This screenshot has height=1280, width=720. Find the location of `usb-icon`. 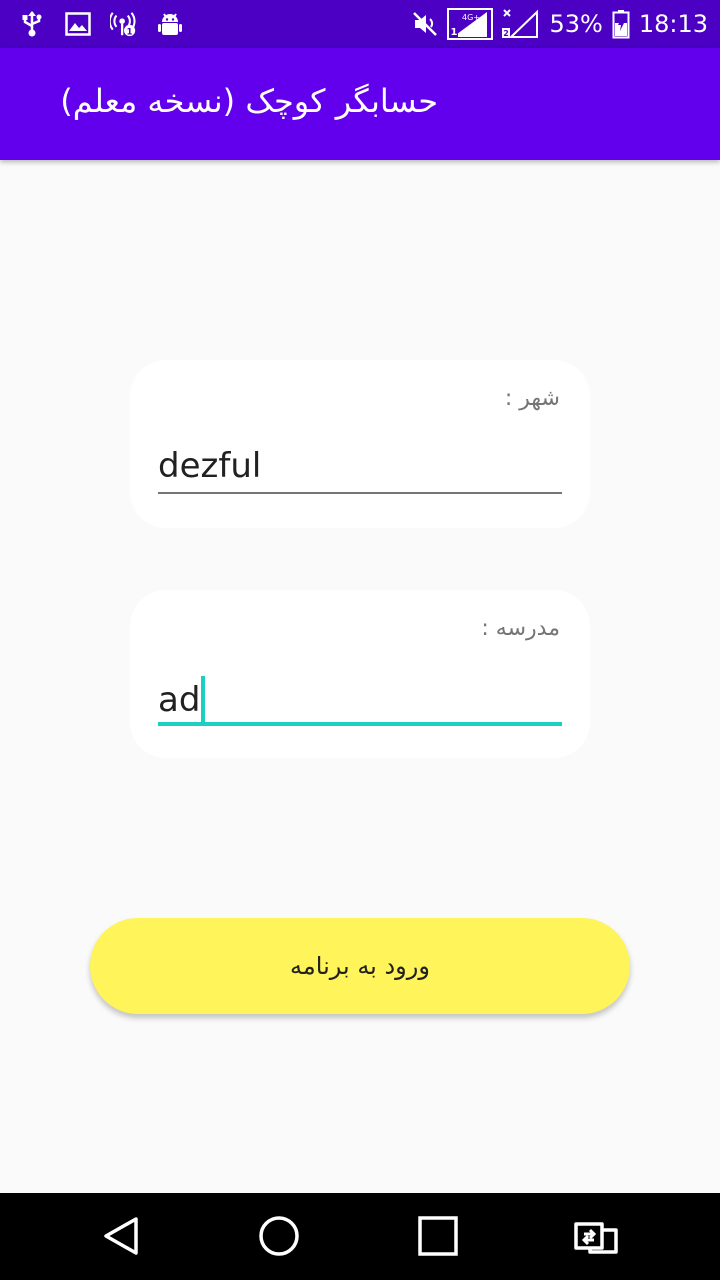

usb-icon is located at coordinates (32, 24).